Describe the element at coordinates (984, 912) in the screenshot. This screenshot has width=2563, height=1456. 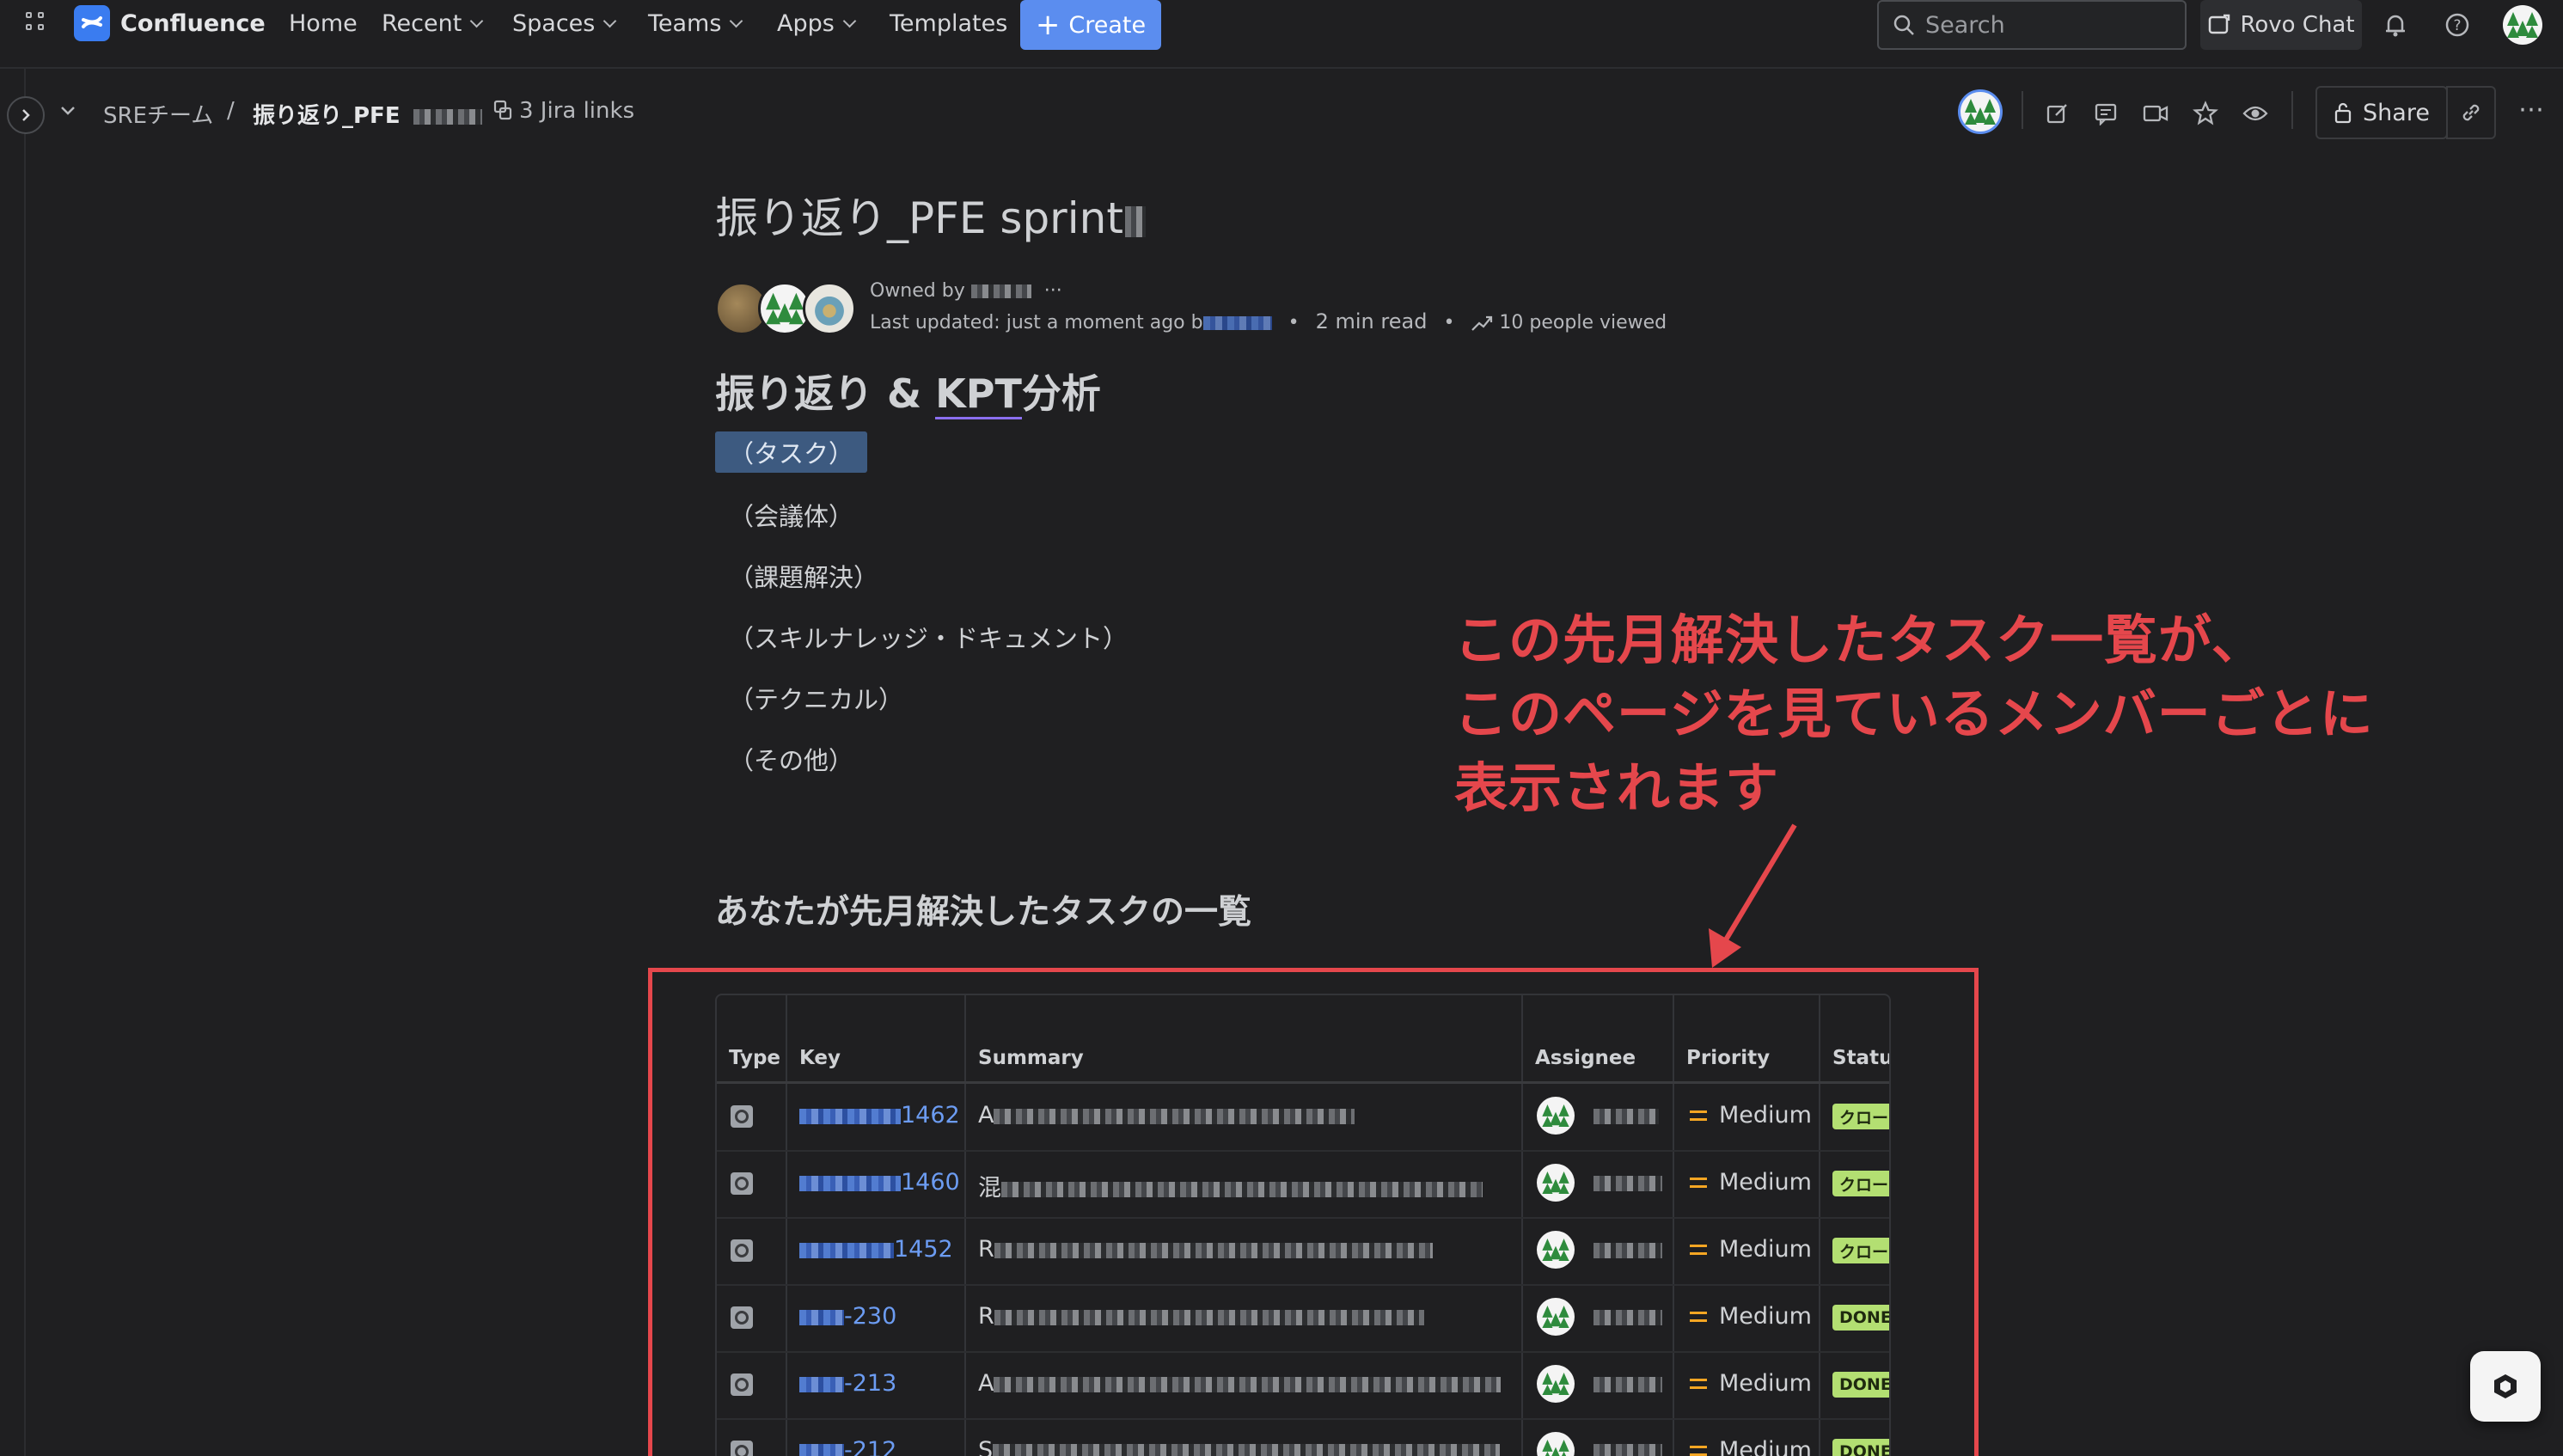
I see `resolved-tasks-heading: あなたが先月解決したタスクの一覧` at that location.